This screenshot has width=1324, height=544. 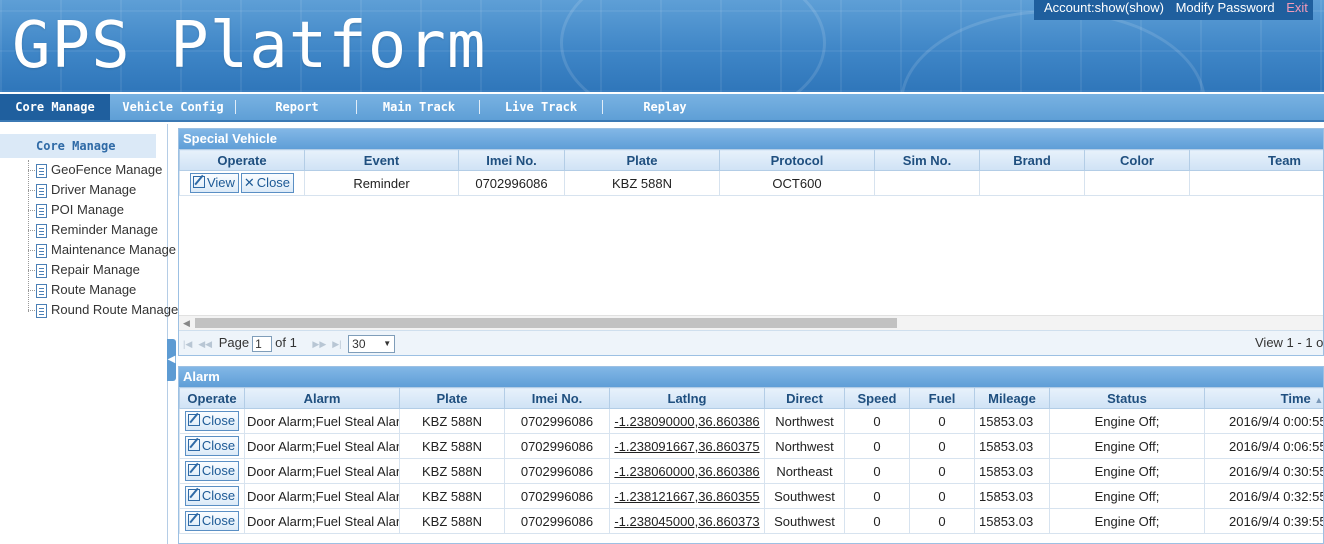 What do you see at coordinates (1256, 160) in the screenshot?
I see `column-header: Team` at bounding box center [1256, 160].